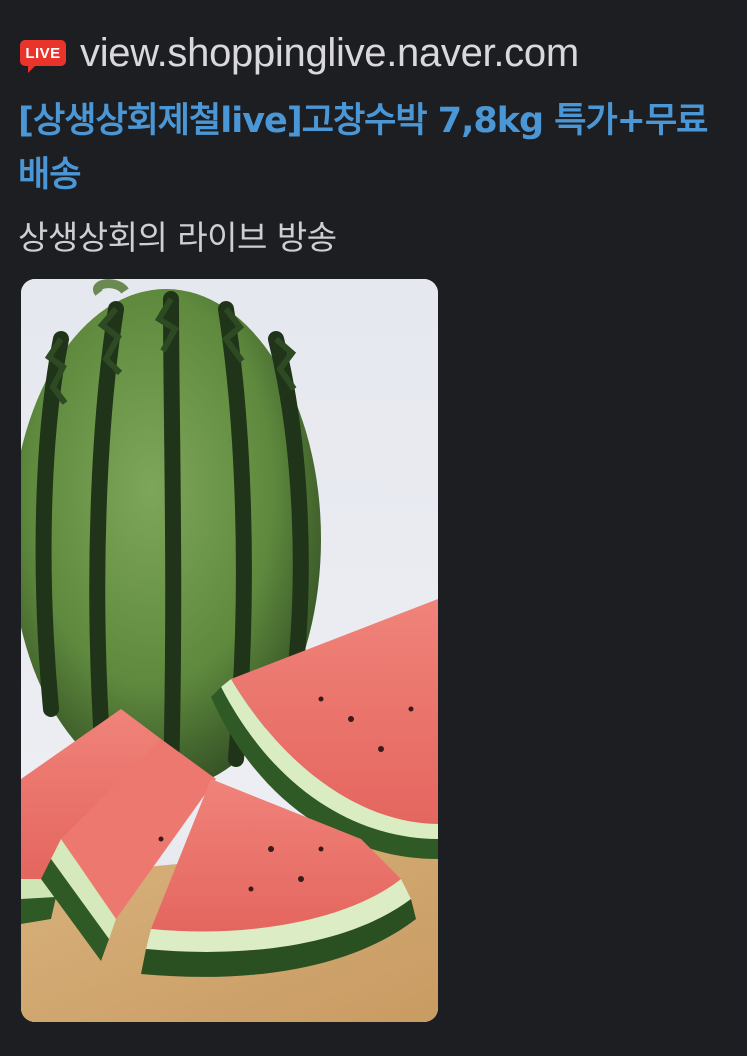 The height and width of the screenshot is (1056, 747). I want to click on site-row: LIVE view.shoppinglive.naver.com, so click(299, 53).